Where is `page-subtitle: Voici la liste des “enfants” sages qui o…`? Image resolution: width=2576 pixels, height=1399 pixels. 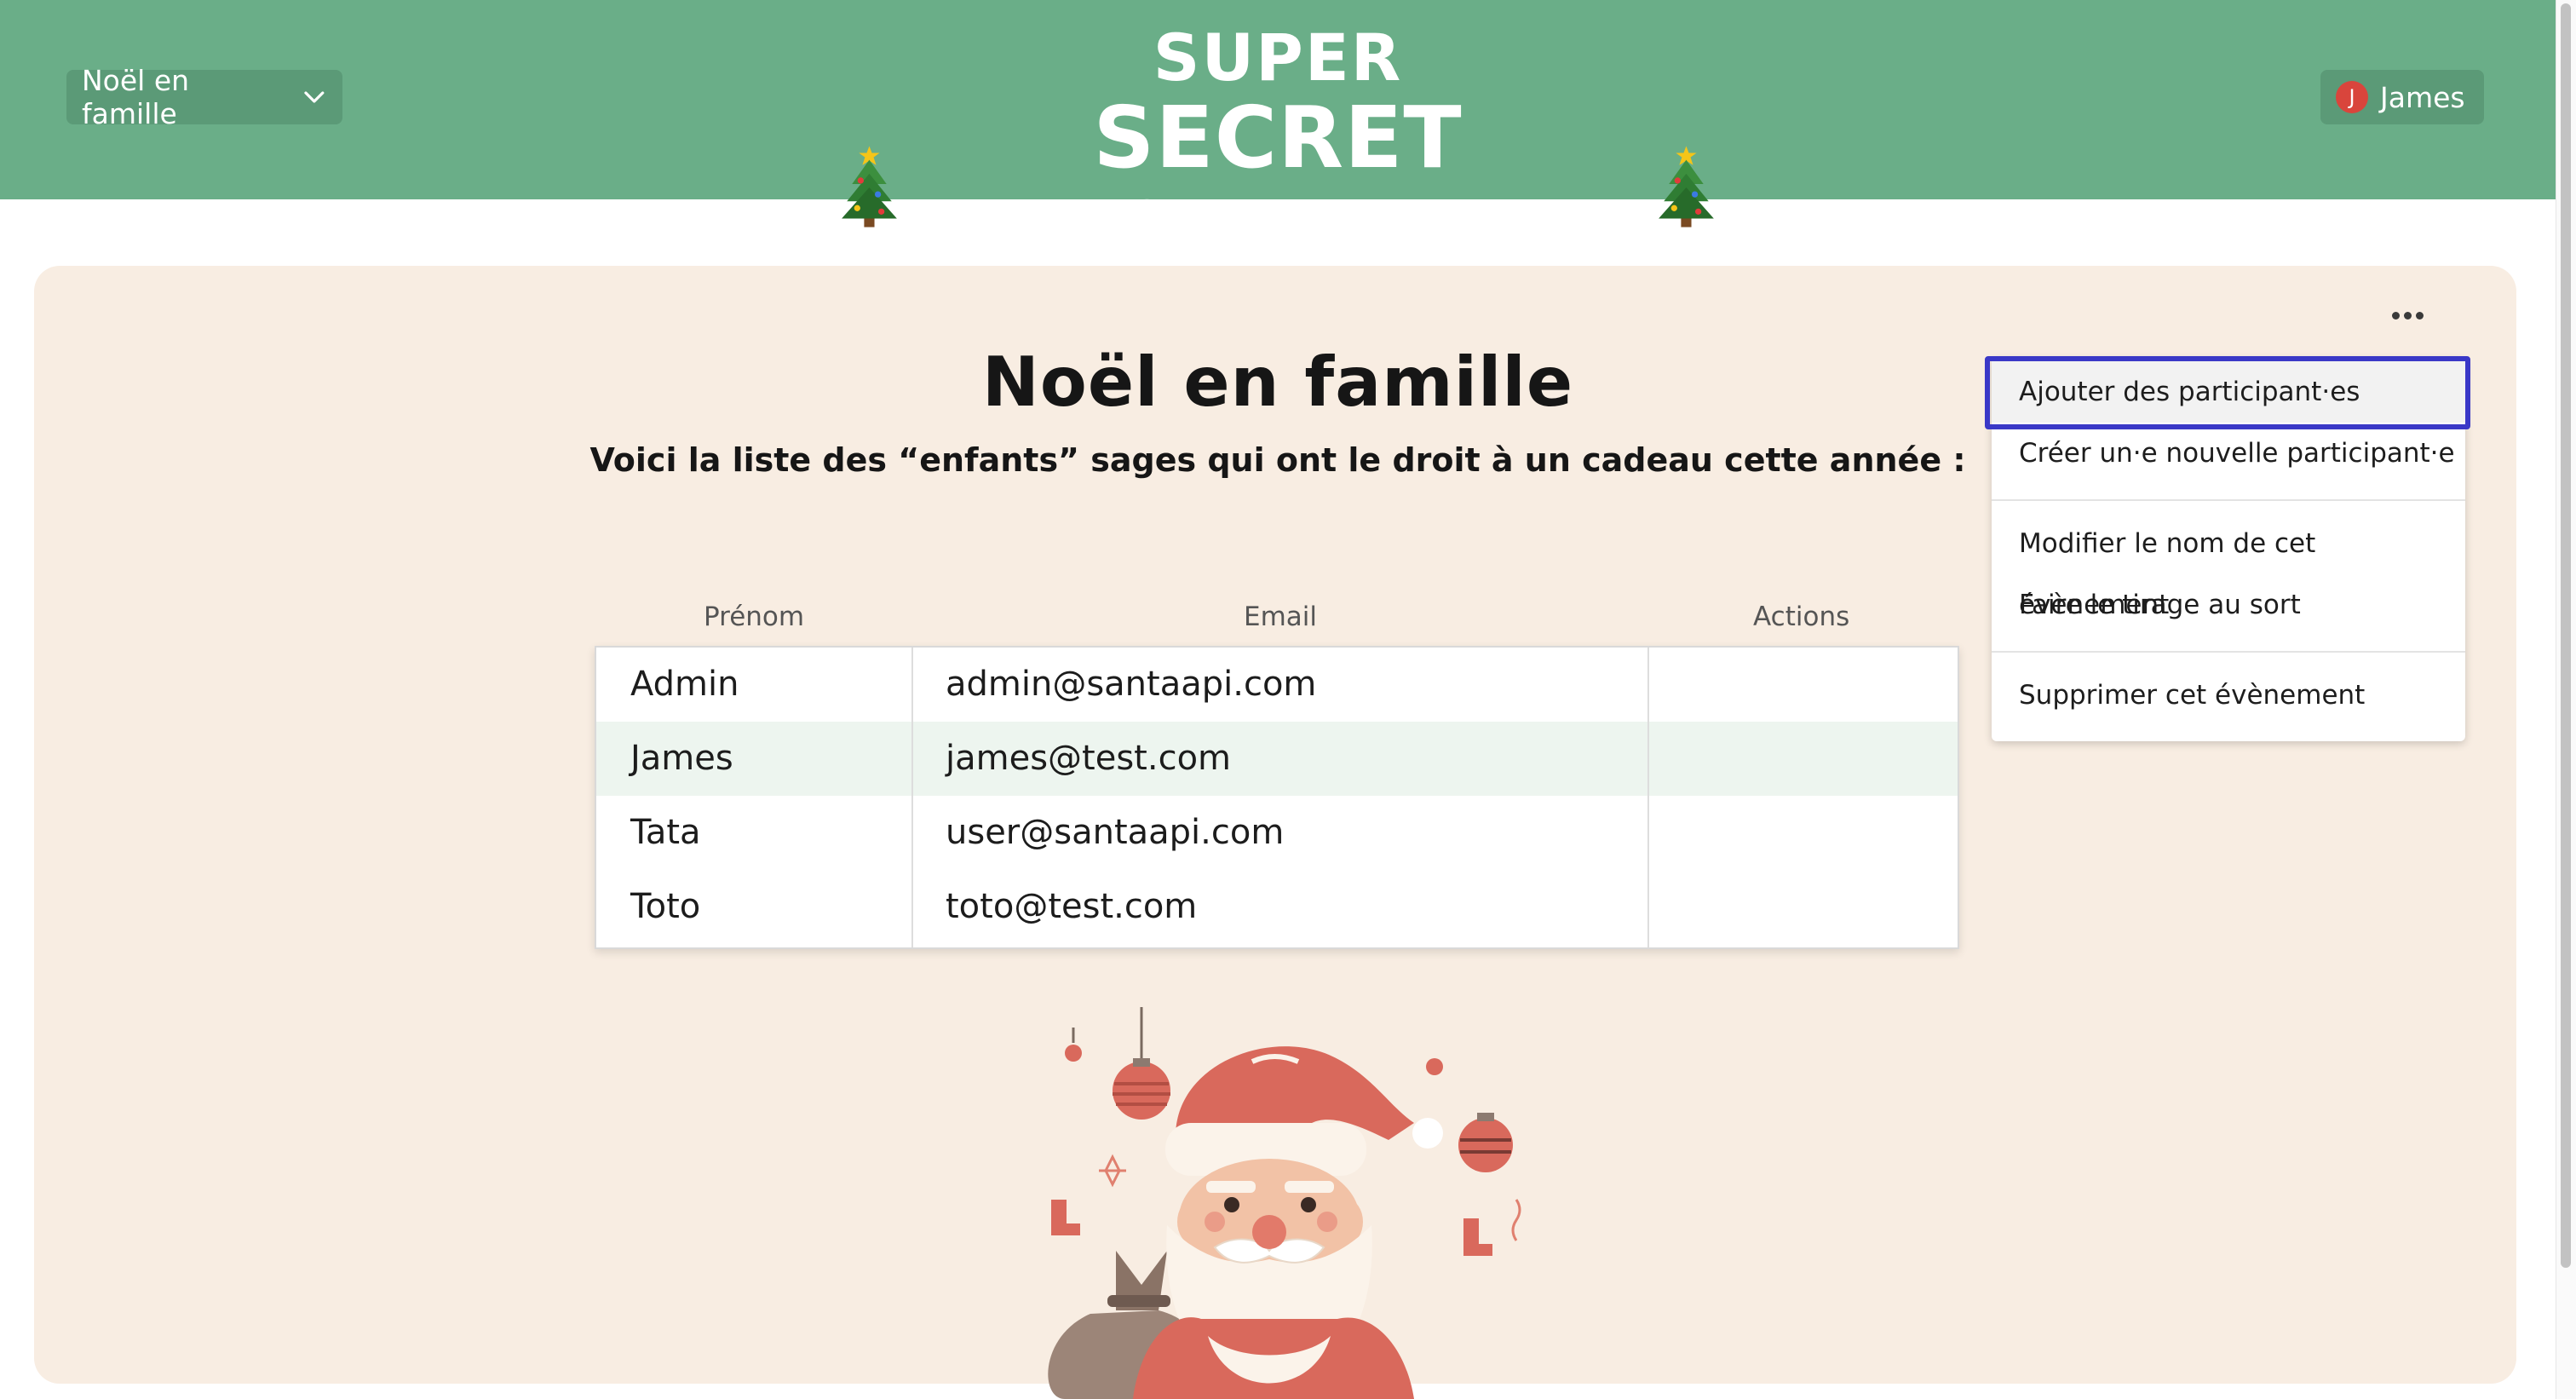 page-subtitle: Voici la liste des “enfants” sages qui o… is located at coordinates (1278, 460).